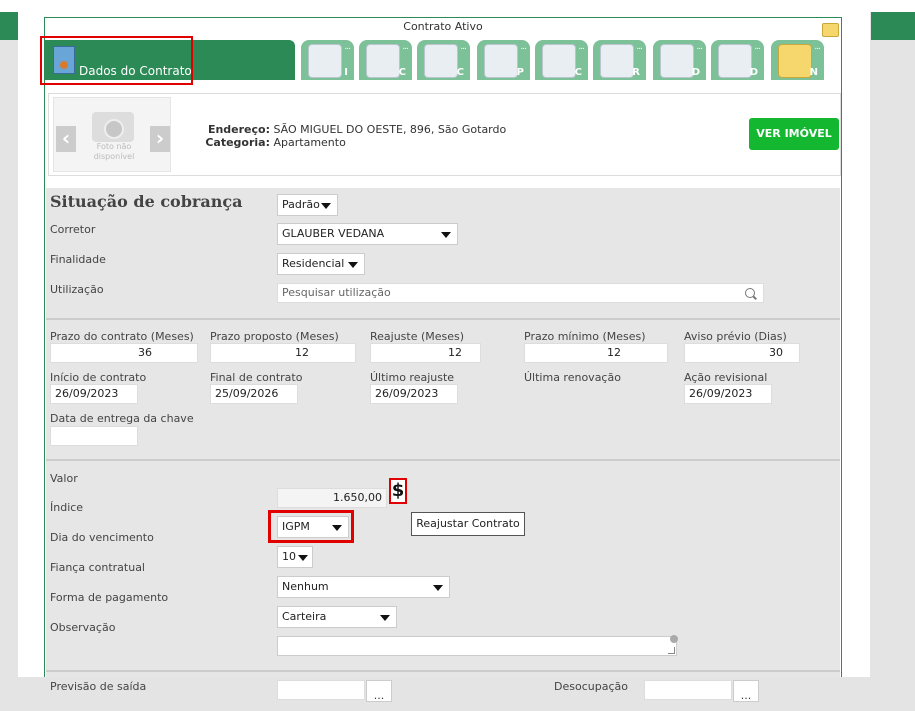 This screenshot has width=915, height=711. Describe the element at coordinates (596, 353) in the screenshot. I see `prazo-minimo-input: 12` at that location.